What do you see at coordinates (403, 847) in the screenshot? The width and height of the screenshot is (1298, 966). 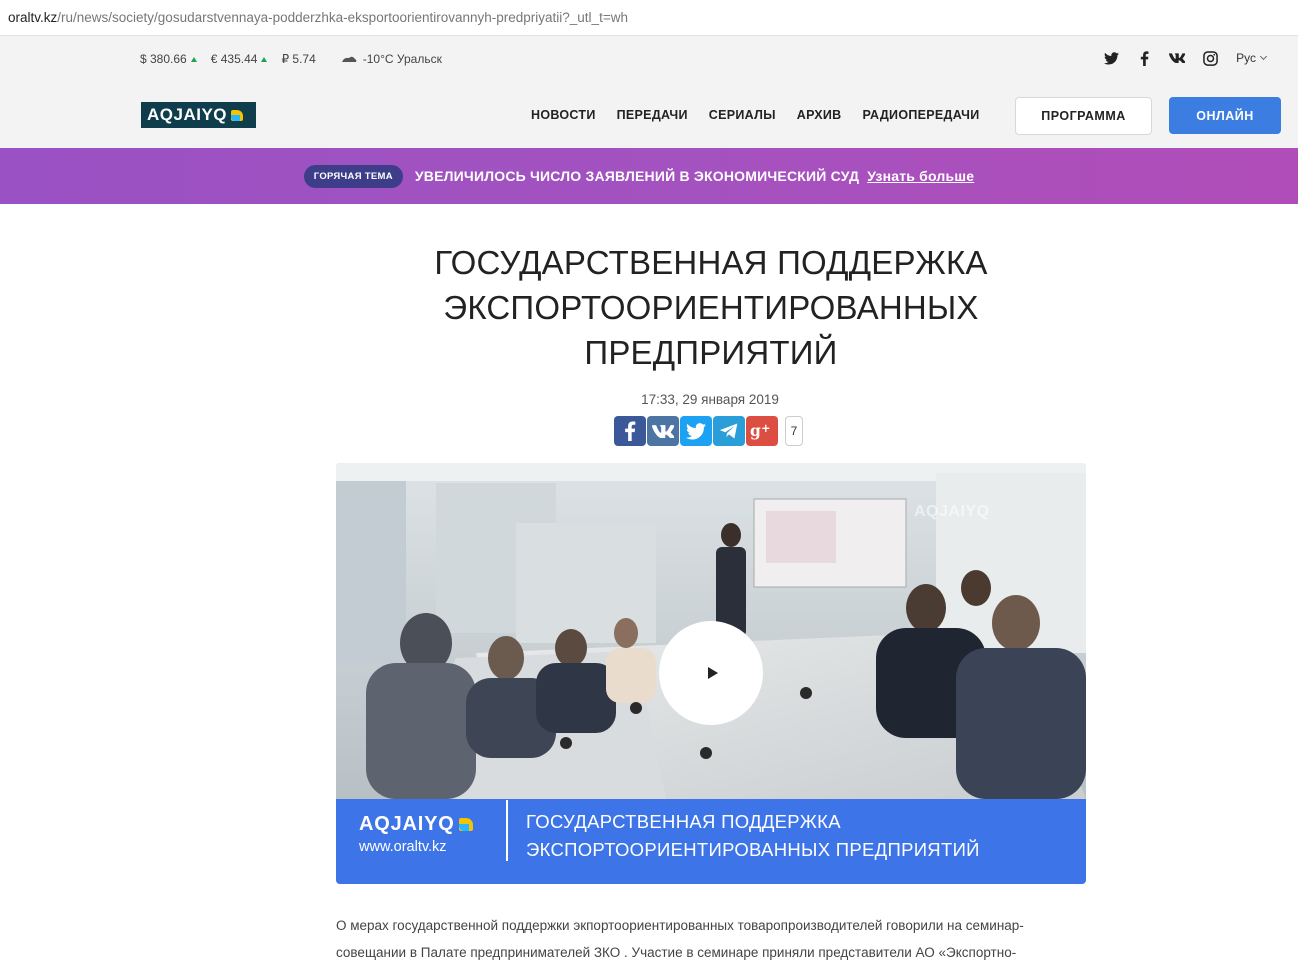 I see `video-site: www.oraltv.kz` at bounding box center [403, 847].